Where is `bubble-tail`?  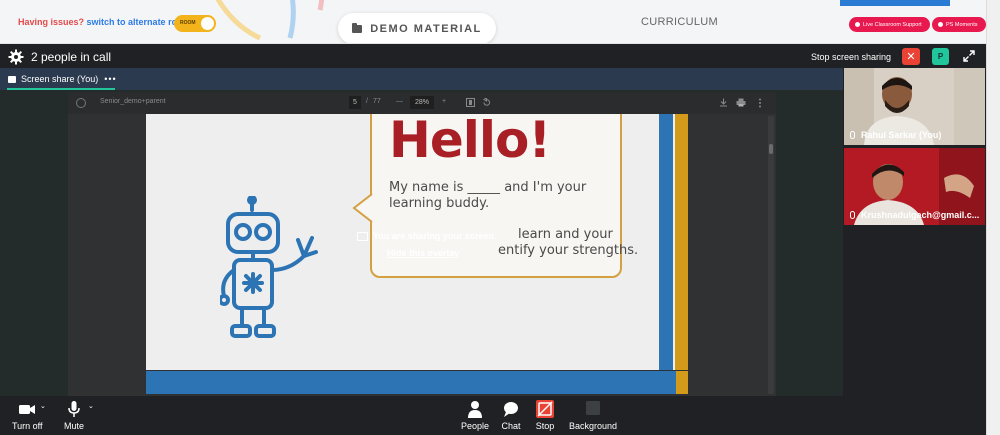 bubble-tail is located at coordinates (362, 208).